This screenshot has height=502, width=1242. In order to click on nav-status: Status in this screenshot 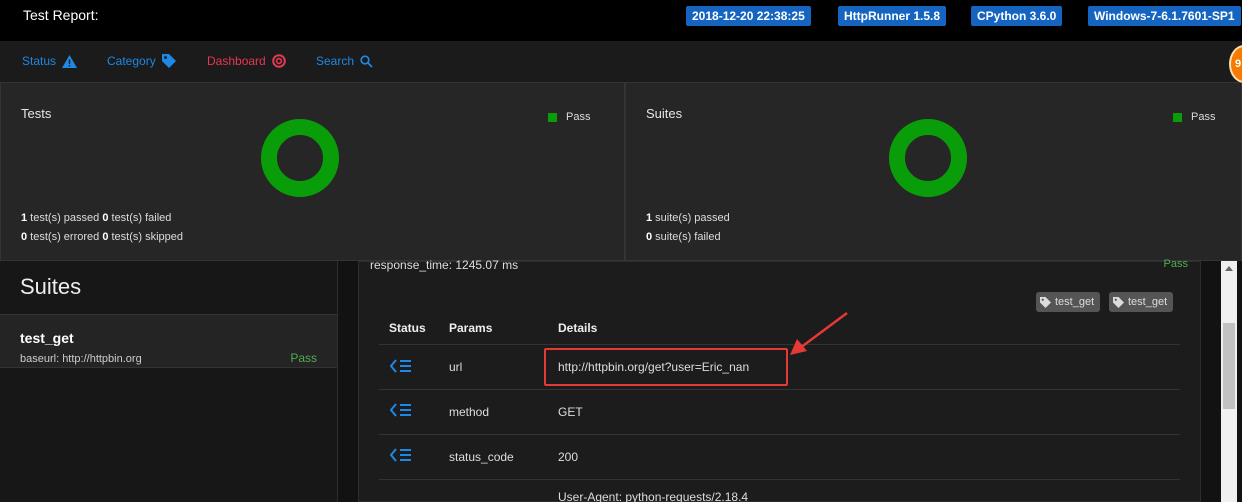, I will do `click(50, 61)`.